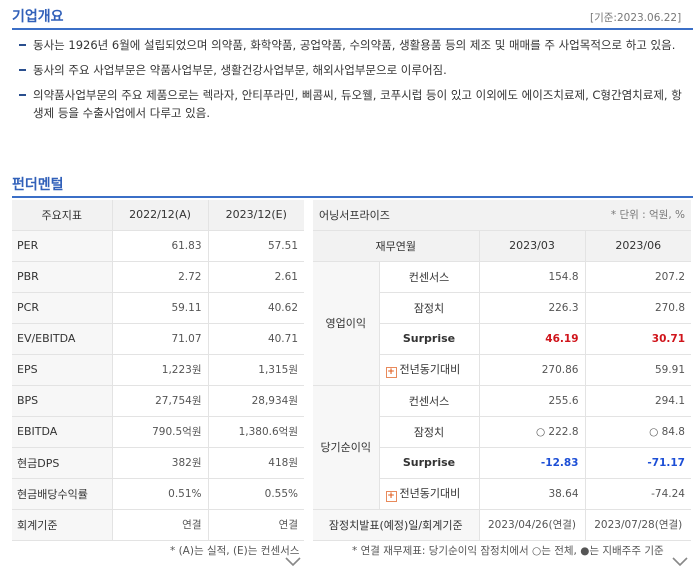  What do you see at coordinates (585, 215) in the screenshot?
I see `unit-label: * 단위 : 억원, %` at bounding box center [585, 215].